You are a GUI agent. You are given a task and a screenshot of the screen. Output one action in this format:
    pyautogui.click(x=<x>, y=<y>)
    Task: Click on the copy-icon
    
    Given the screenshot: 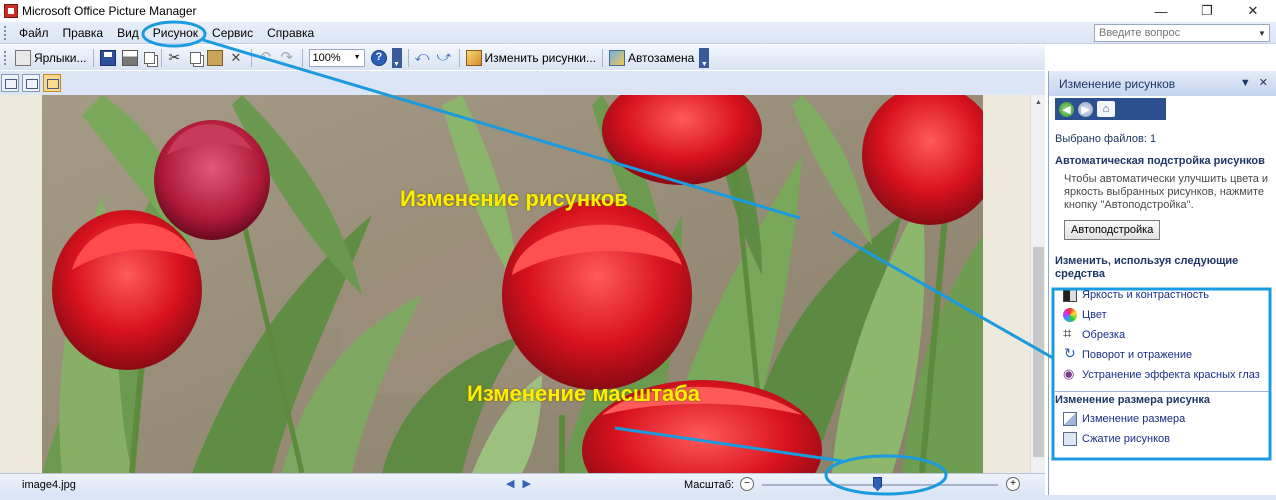 What is the action you would take?
    pyautogui.click(x=195, y=57)
    